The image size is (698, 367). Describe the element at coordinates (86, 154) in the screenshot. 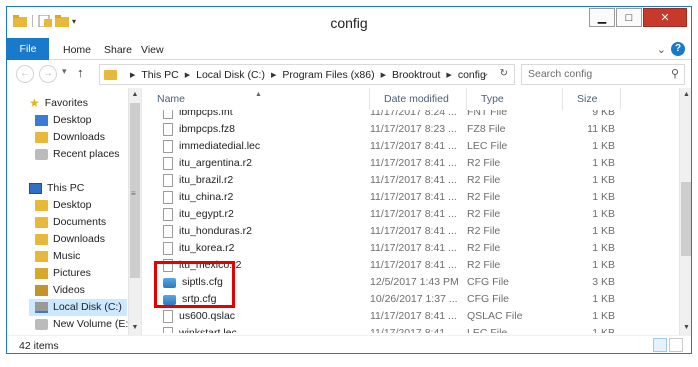

I see `nav-label: Recent places` at that location.